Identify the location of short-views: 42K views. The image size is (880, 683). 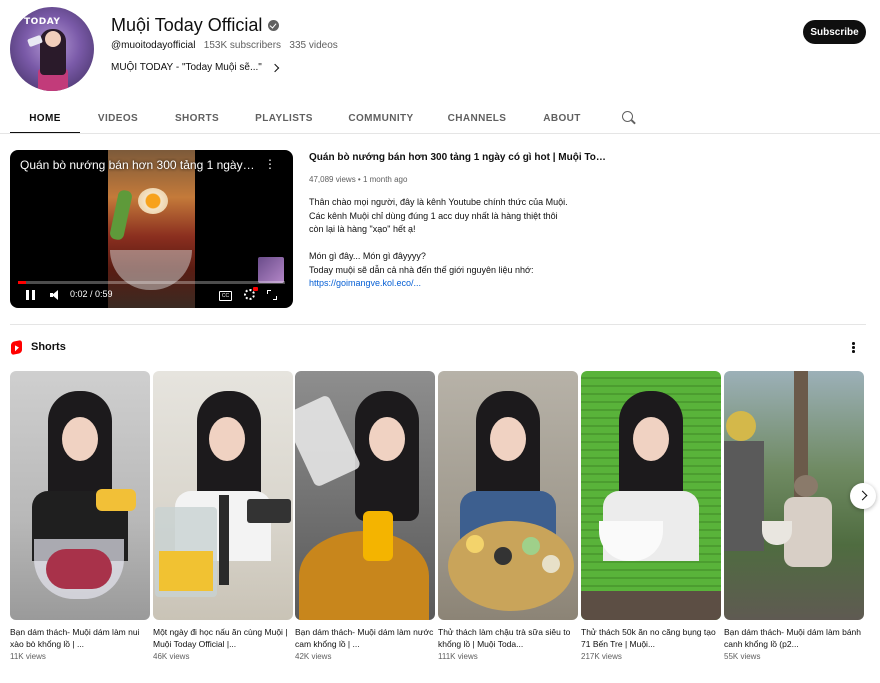
(313, 656).